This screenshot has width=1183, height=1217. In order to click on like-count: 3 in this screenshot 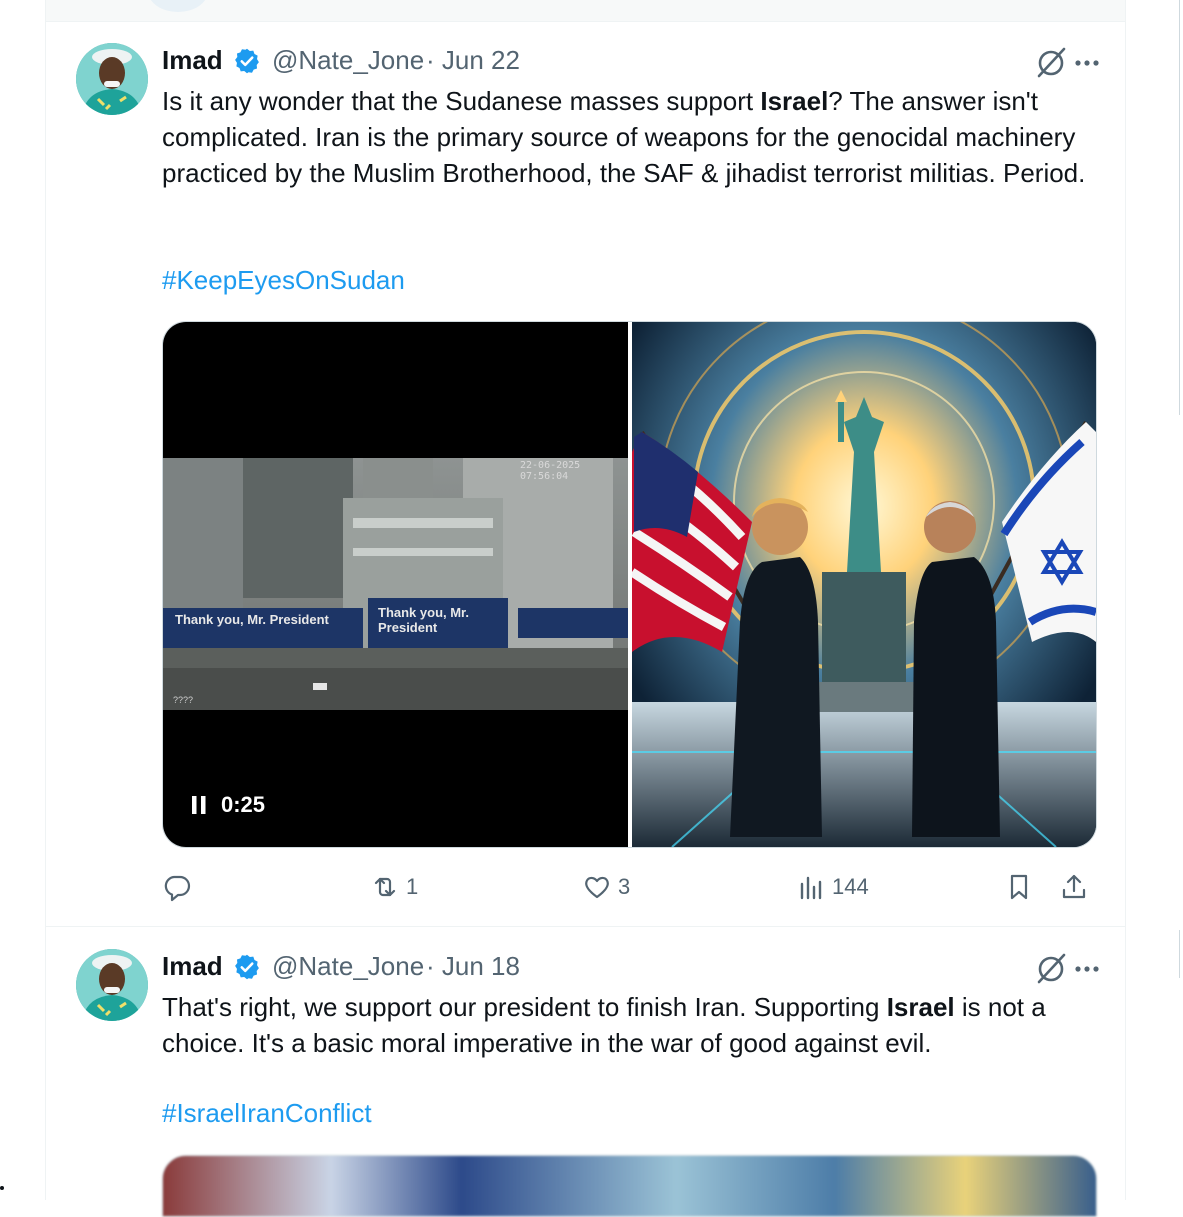, I will do `click(624, 886)`.